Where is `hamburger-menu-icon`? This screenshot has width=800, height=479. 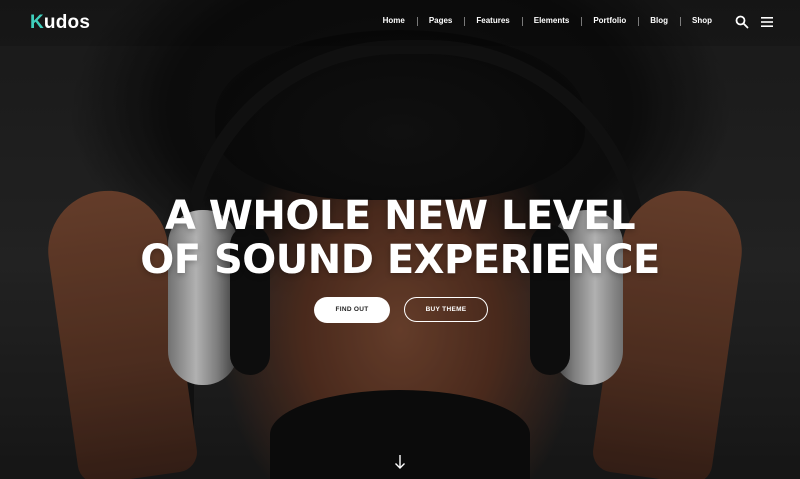 hamburger-menu-icon is located at coordinates (767, 22).